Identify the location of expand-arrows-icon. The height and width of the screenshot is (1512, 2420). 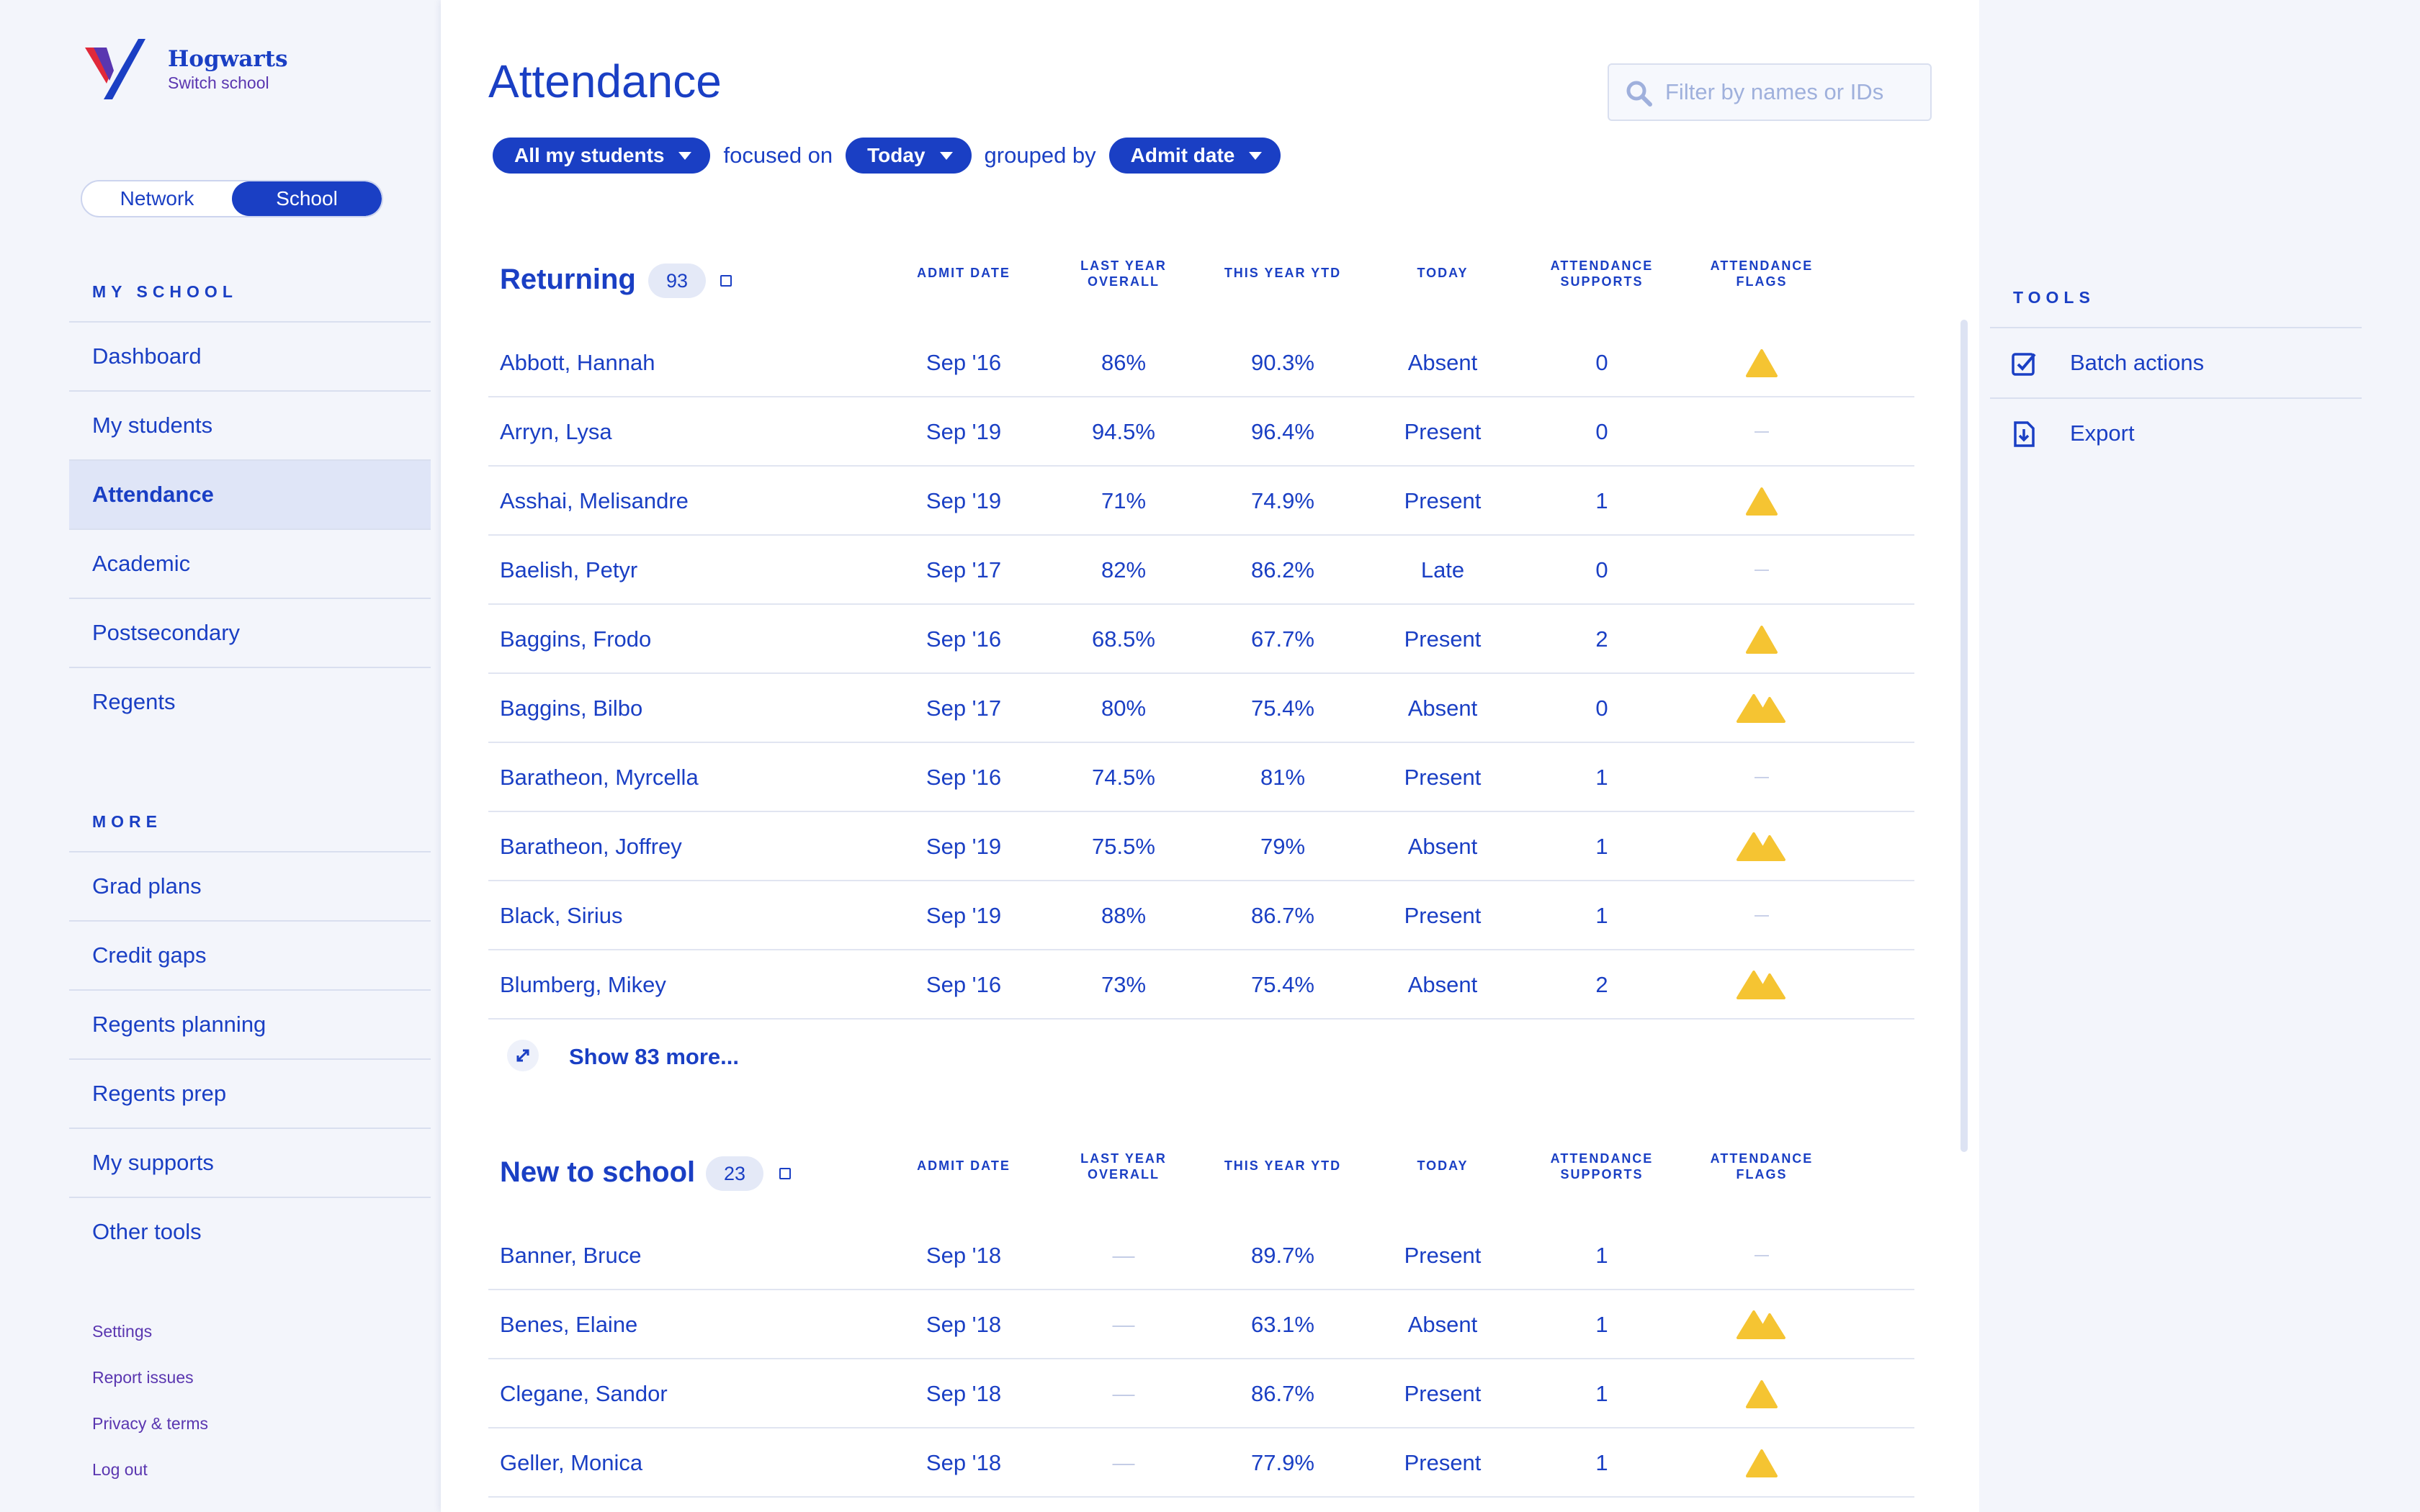
(522, 1055).